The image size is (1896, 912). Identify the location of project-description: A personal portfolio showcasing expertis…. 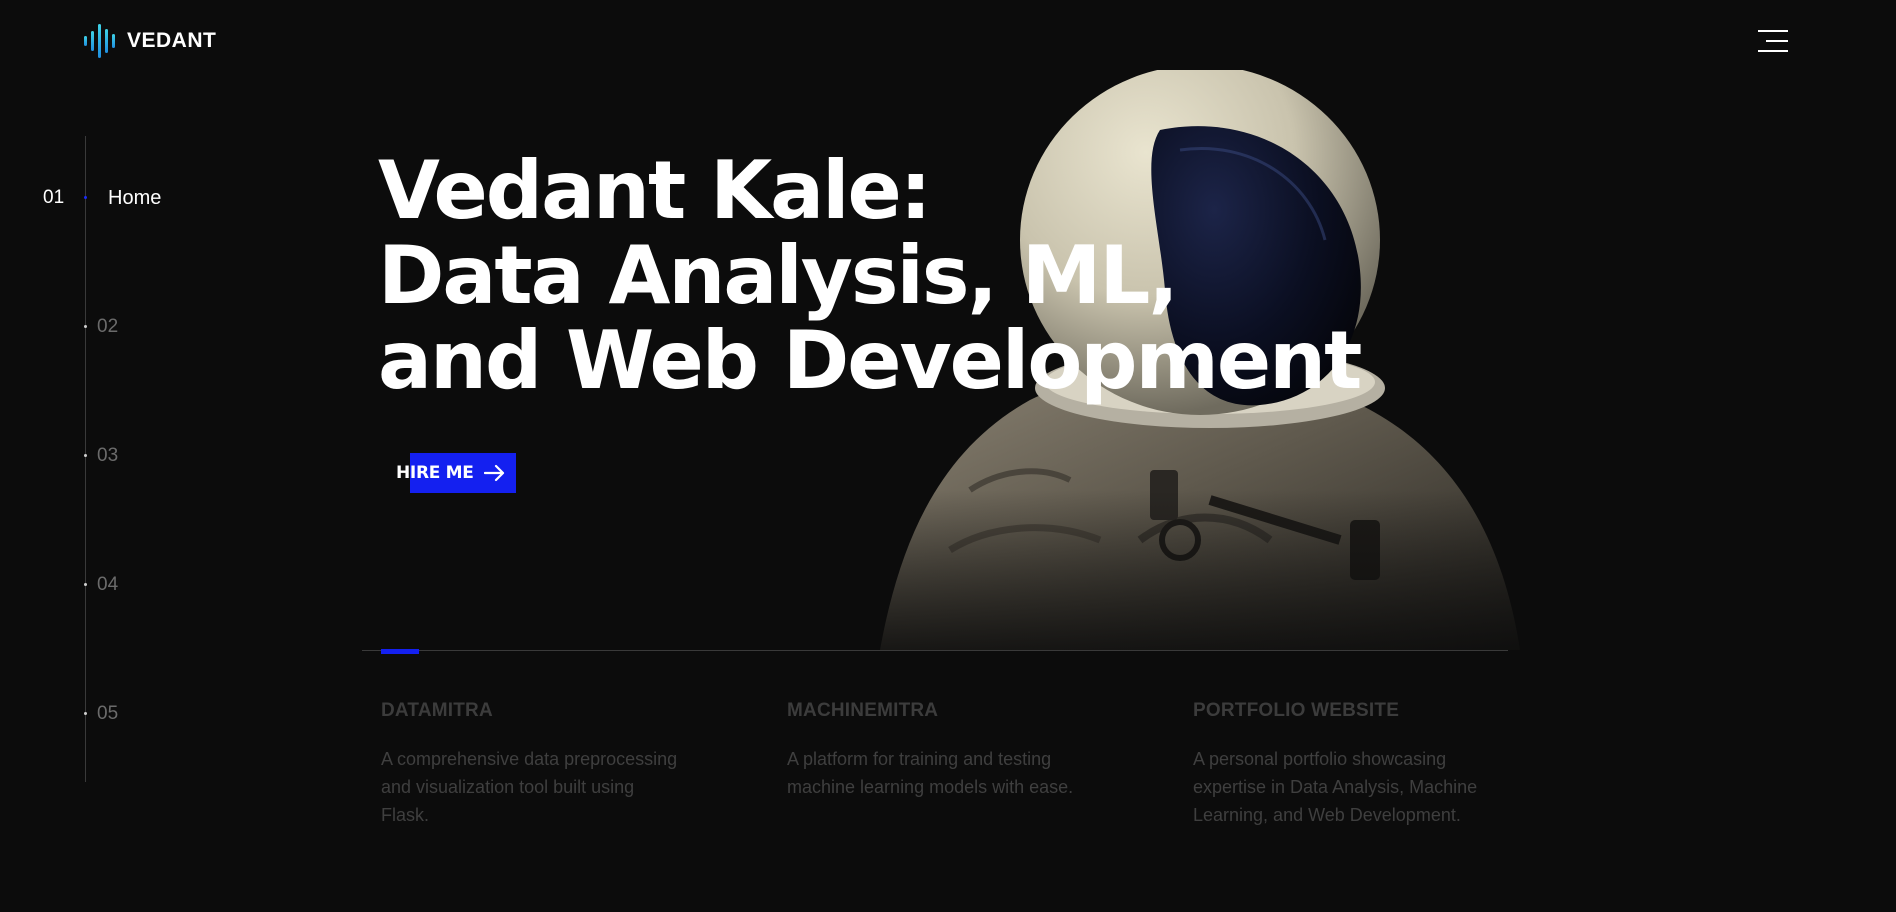
(1335, 787).